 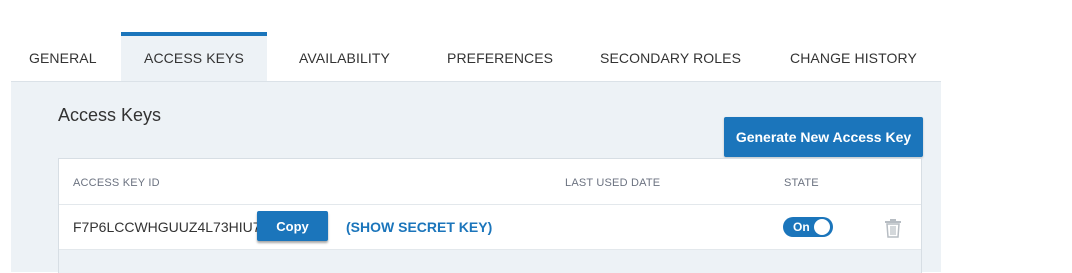 I want to click on state-toggle-label: On, so click(x=801, y=227).